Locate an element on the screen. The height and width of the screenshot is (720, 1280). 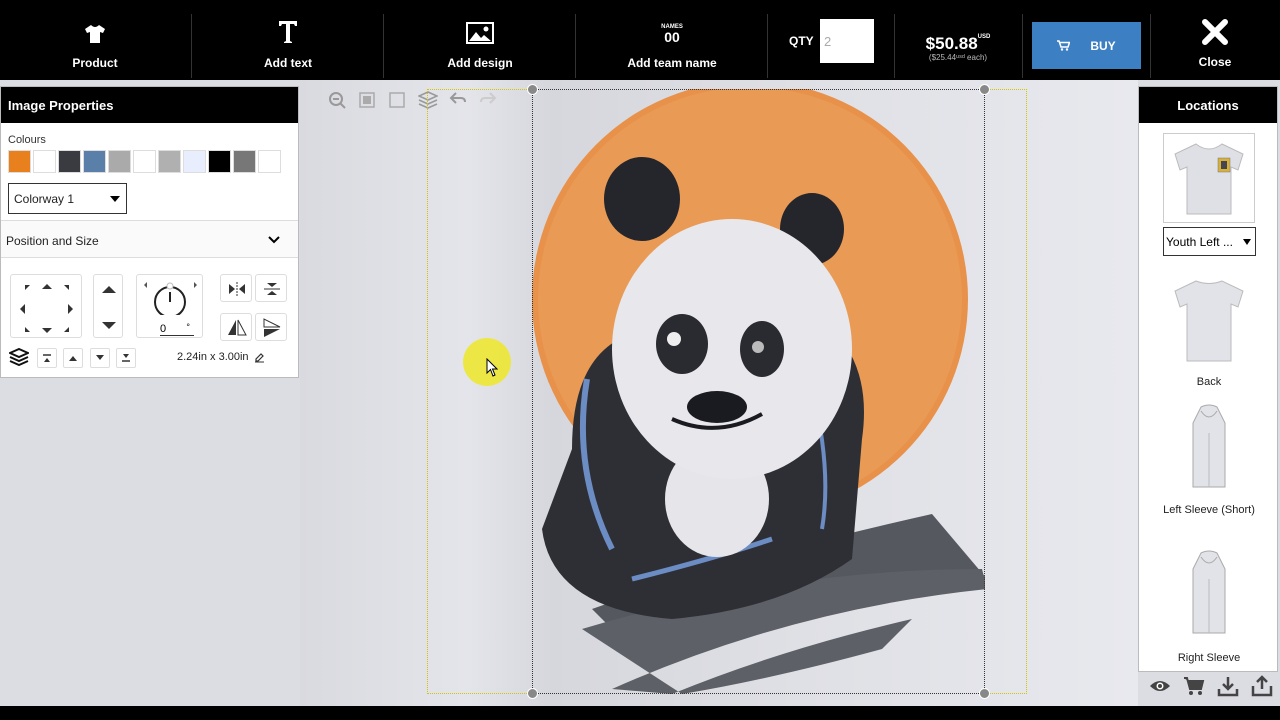
send-to-back-icon is located at coordinates (126, 358).